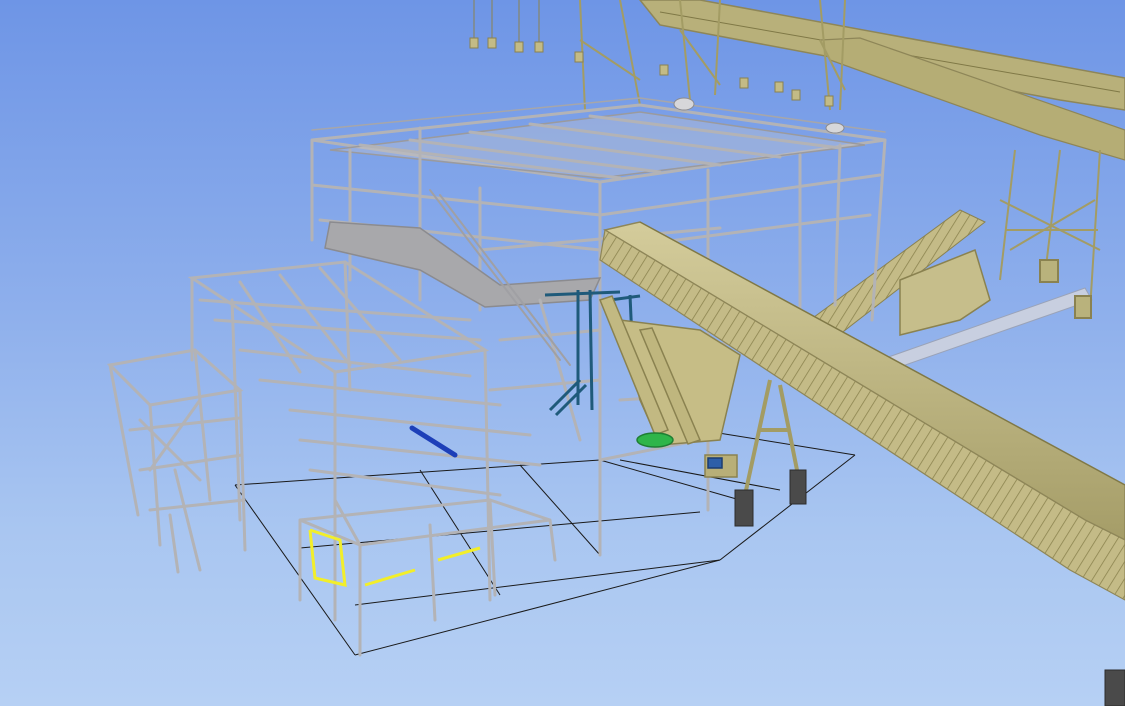 The height and width of the screenshot is (706, 1125). I want to click on blue-motor, so click(715, 463).